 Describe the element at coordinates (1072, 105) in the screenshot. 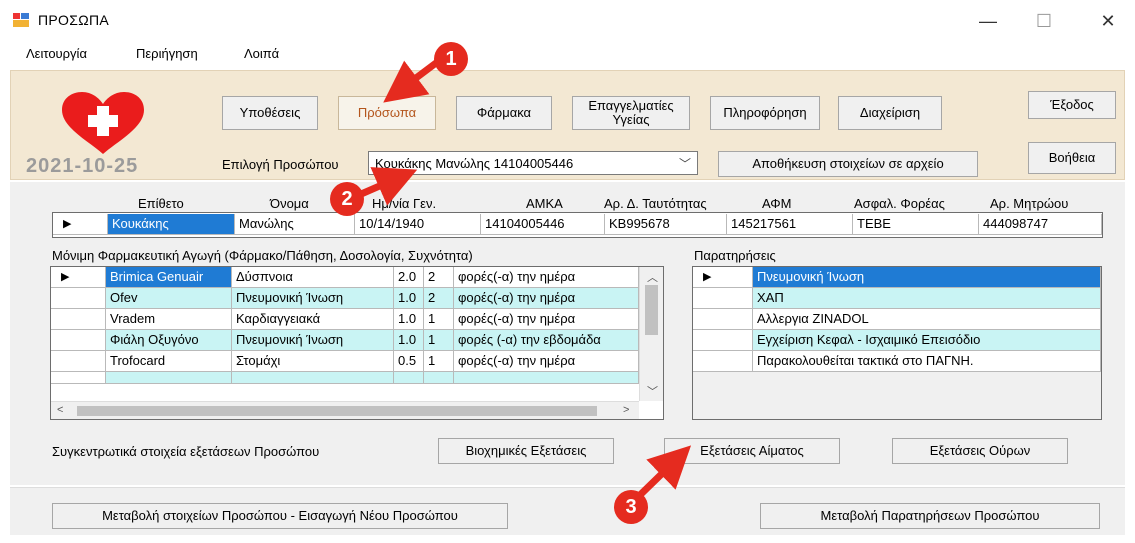

I see `exit-button: Έξοδος` at that location.